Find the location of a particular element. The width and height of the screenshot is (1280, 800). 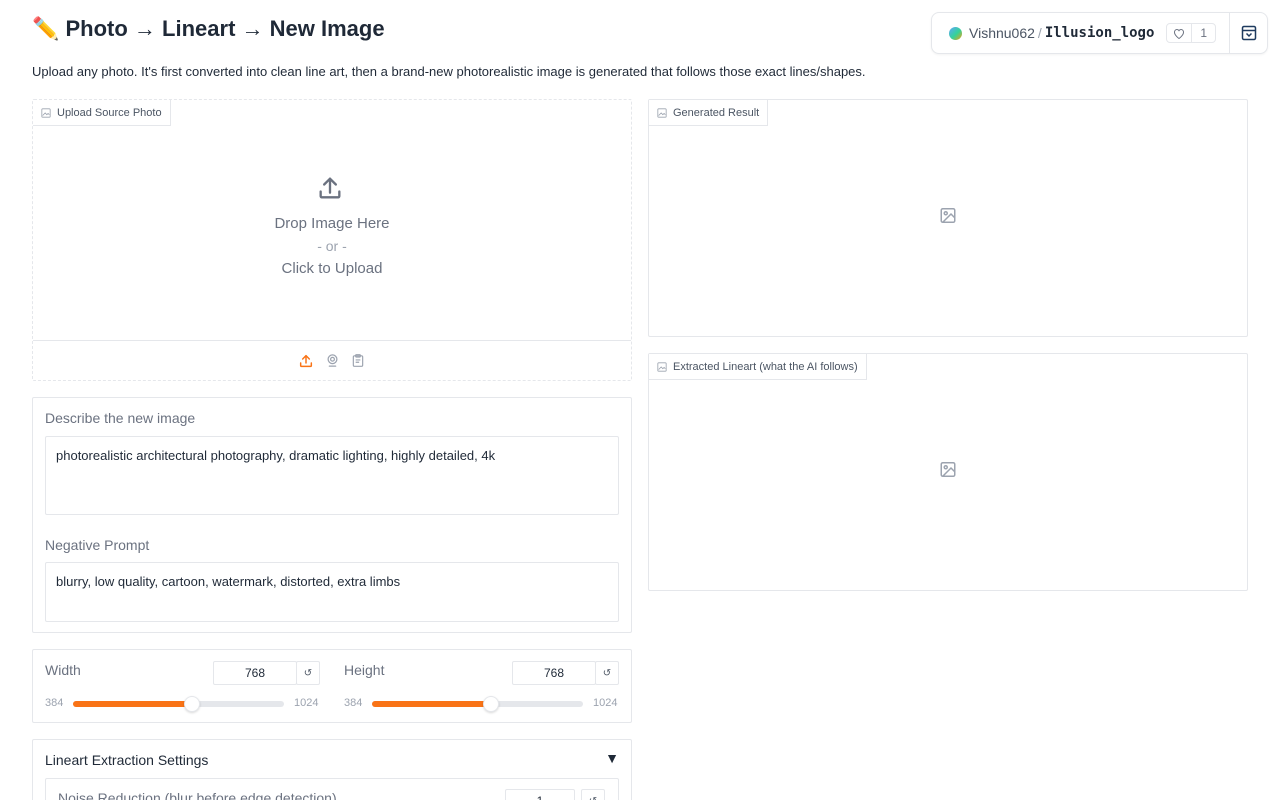

generated-result-label: Generated Result is located at coordinates (709, 113).